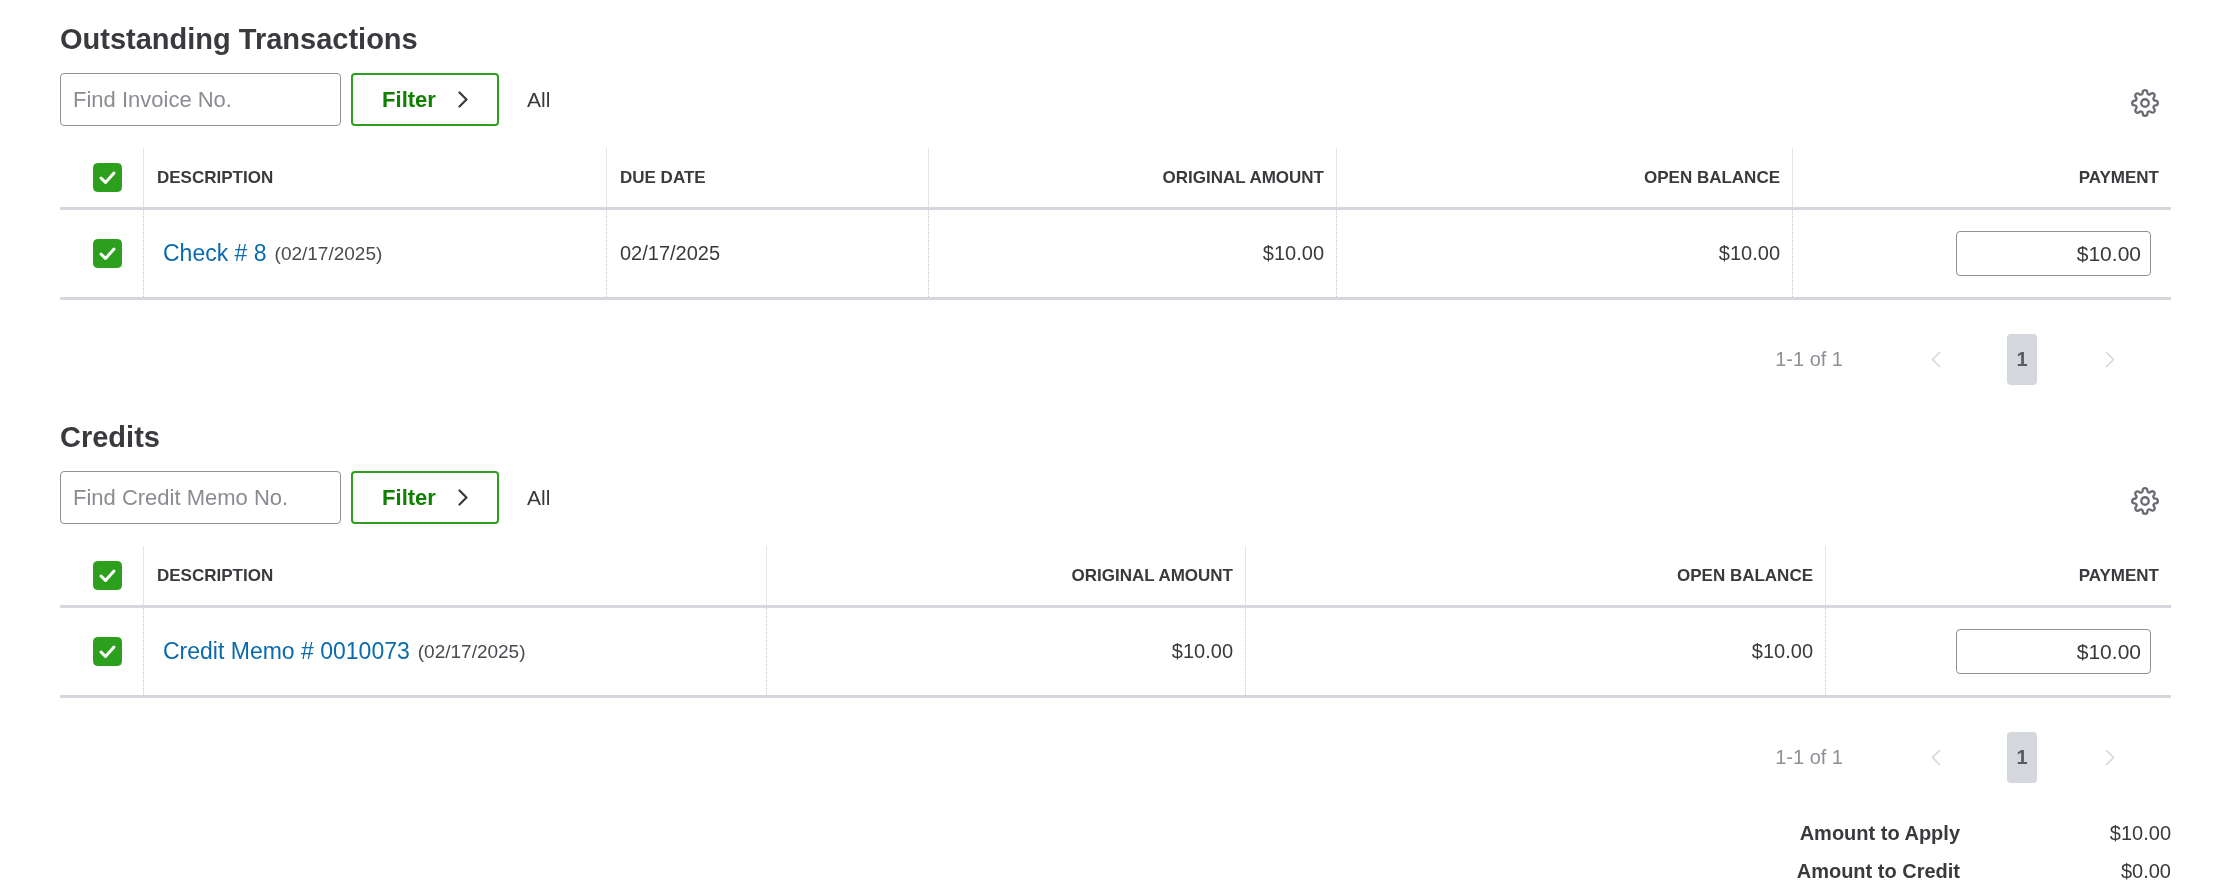 The width and height of the screenshot is (2218, 890). What do you see at coordinates (215, 253) in the screenshot?
I see `transaction-link: Check # 8` at bounding box center [215, 253].